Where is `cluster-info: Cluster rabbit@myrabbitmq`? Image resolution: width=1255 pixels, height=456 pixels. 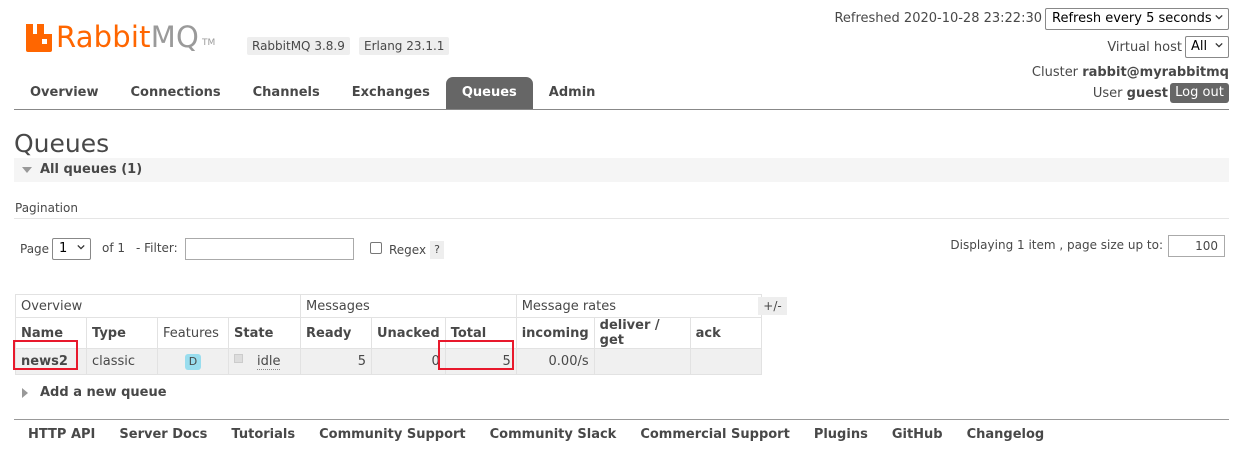
cluster-info: Cluster rabbit@myrabbitmq is located at coordinates (1130, 72).